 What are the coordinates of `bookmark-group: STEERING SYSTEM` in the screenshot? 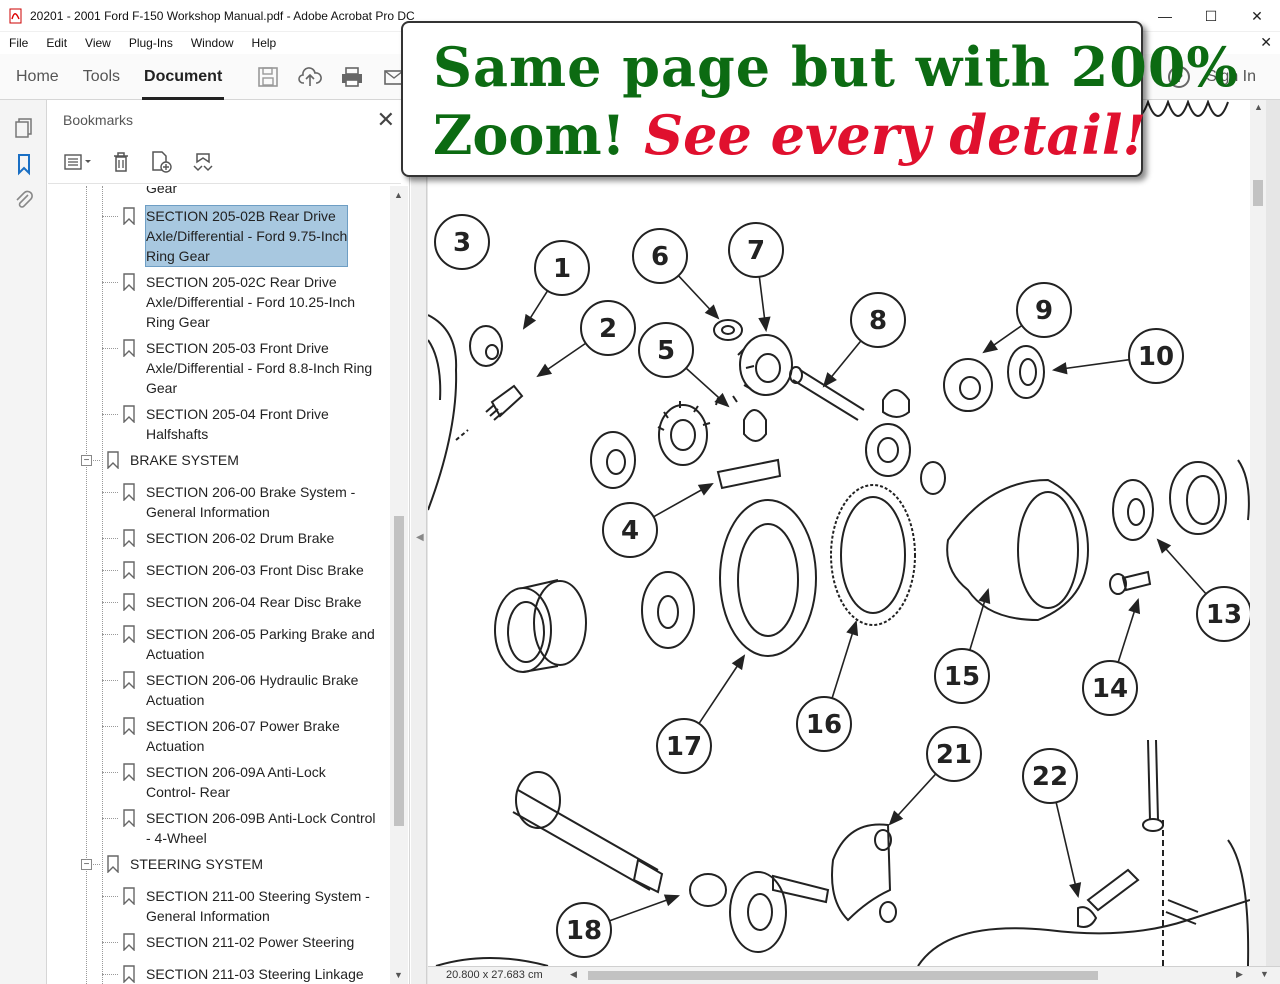 It's located at (184, 864).